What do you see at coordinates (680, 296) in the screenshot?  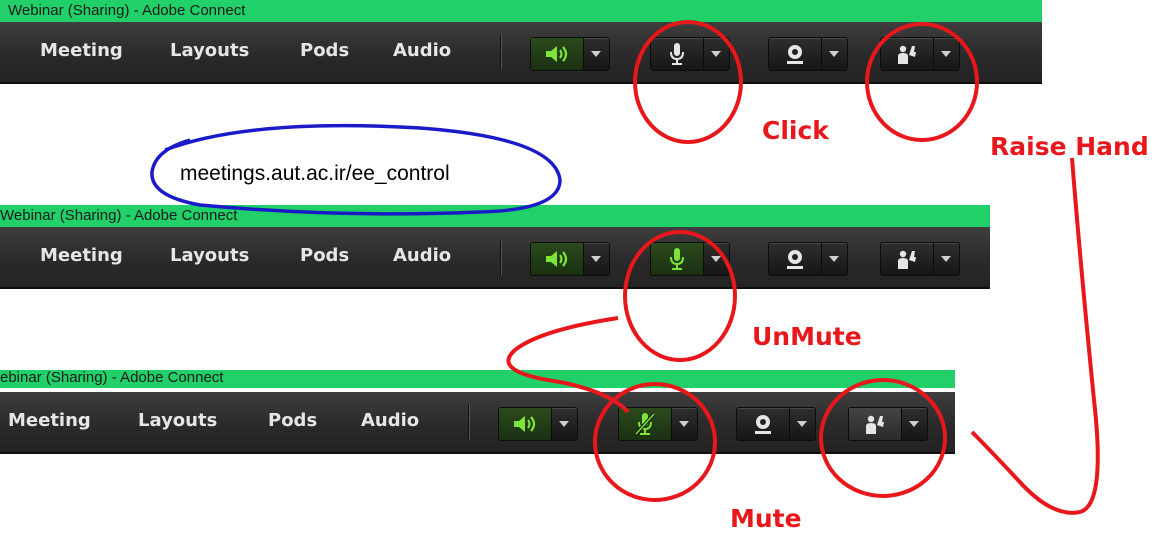 I see `unmute-mic-circle` at bounding box center [680, 296].